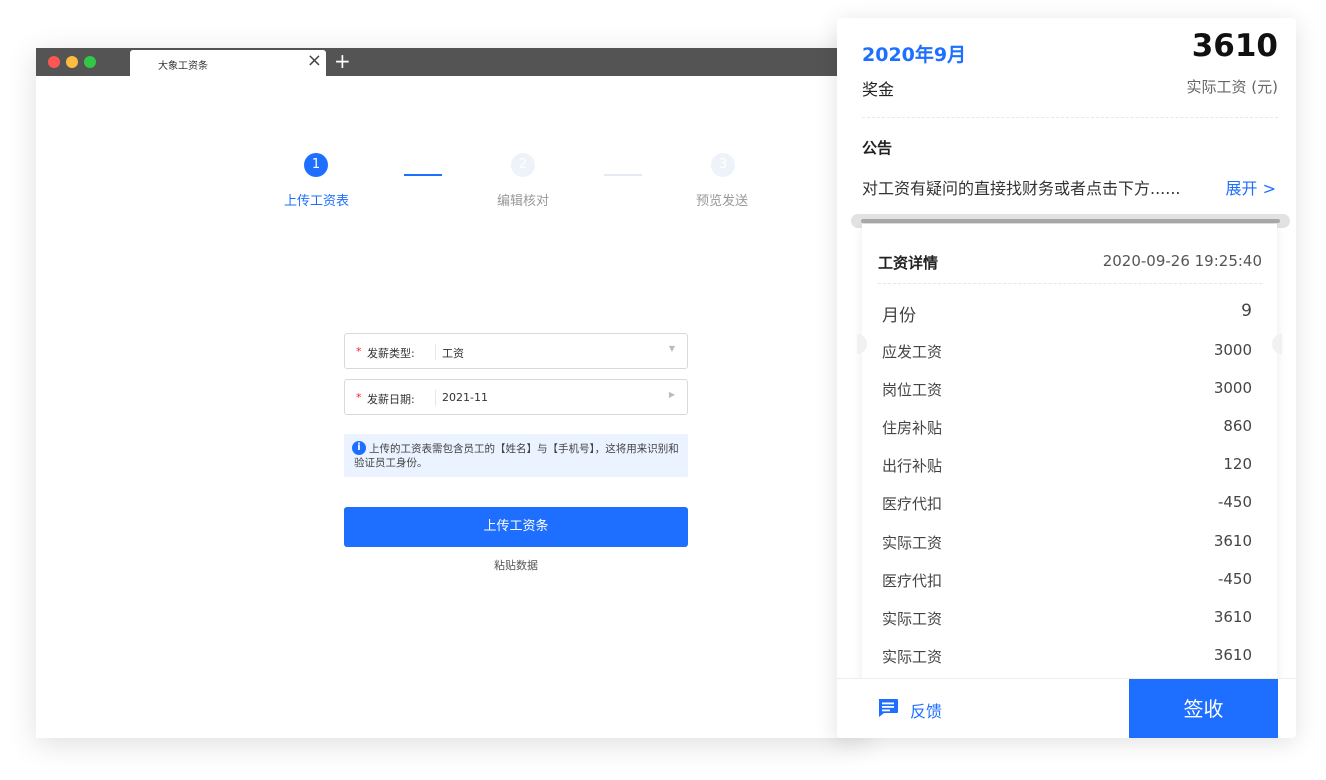 The width and height of the screenshot is (1326, 780). What do you see at coordinates (914, 55) in the screenshot?
I see `month-title: 2020年9月` at bounding box center [914, 55].